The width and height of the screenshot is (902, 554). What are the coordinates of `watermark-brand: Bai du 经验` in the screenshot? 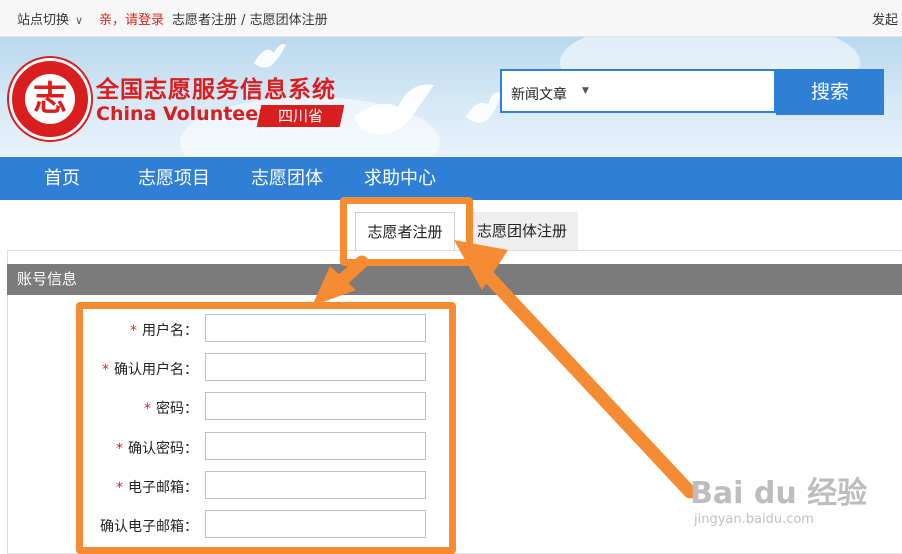 It's located at (779, 493).